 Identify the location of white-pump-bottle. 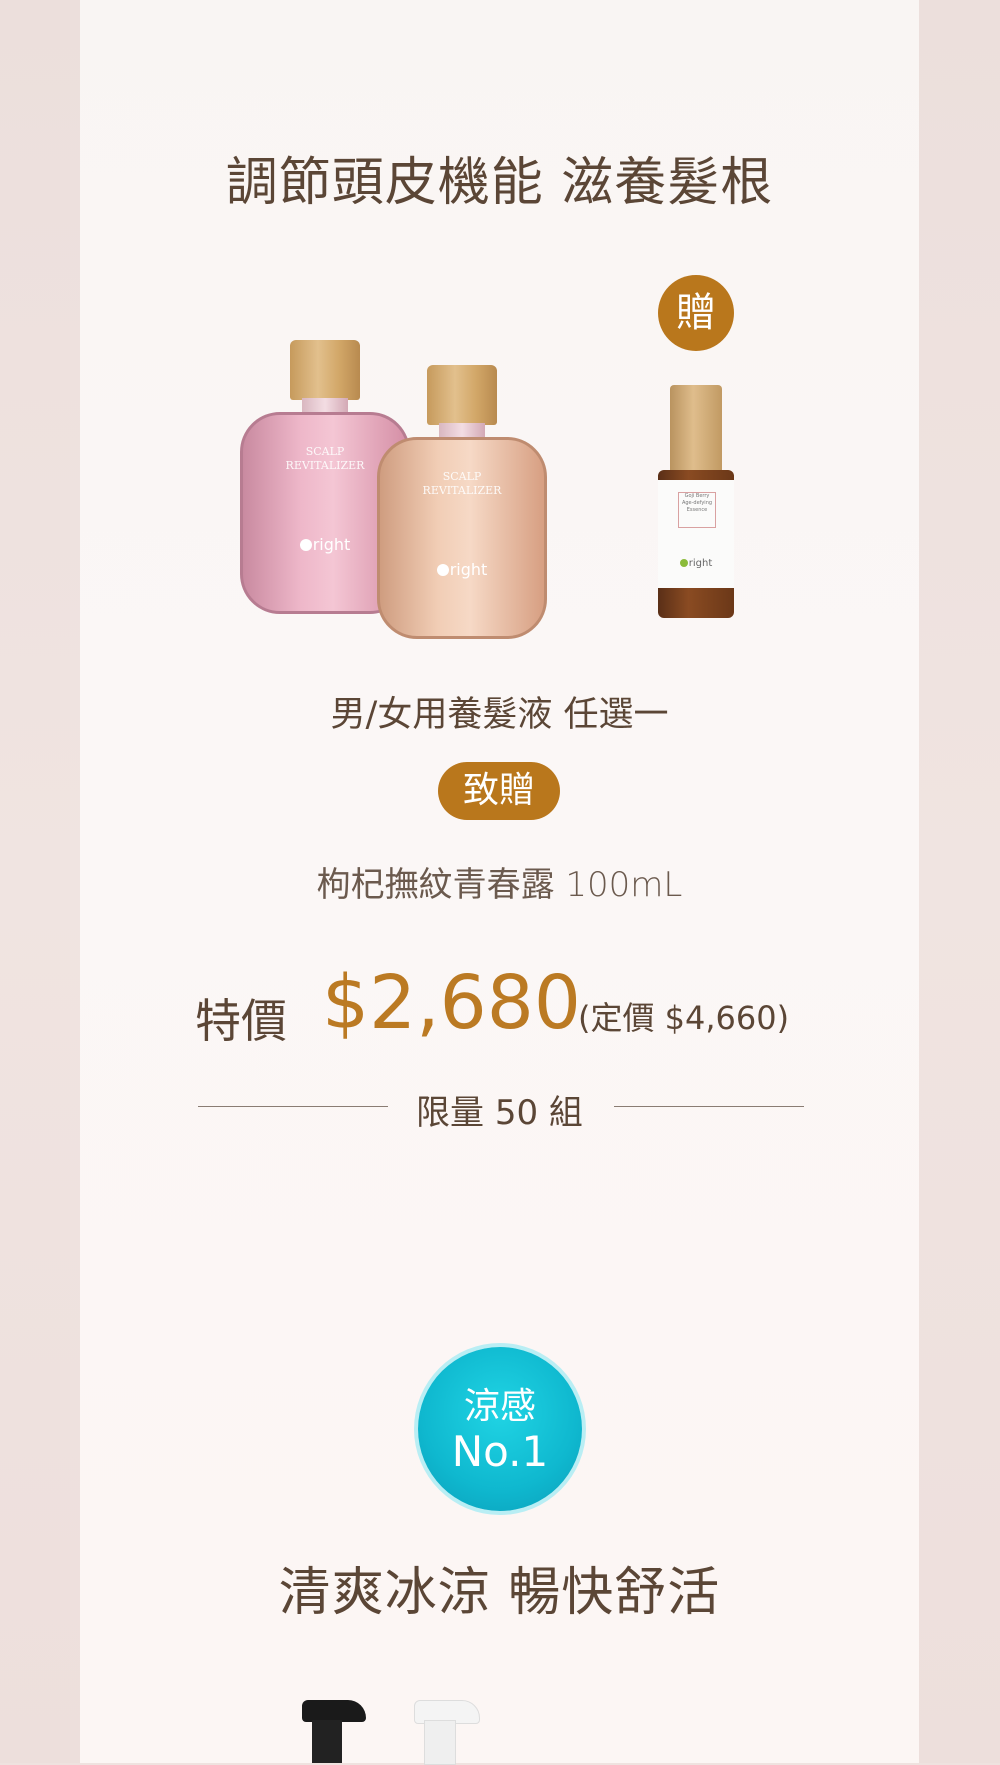
(445, 1732).